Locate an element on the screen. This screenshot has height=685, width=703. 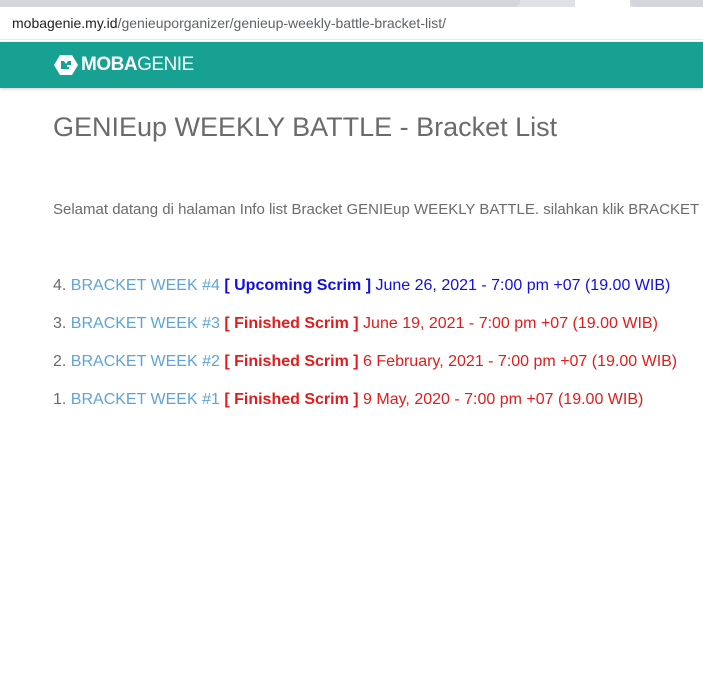
browser-tab-gap is located at coordinates (602, 3).